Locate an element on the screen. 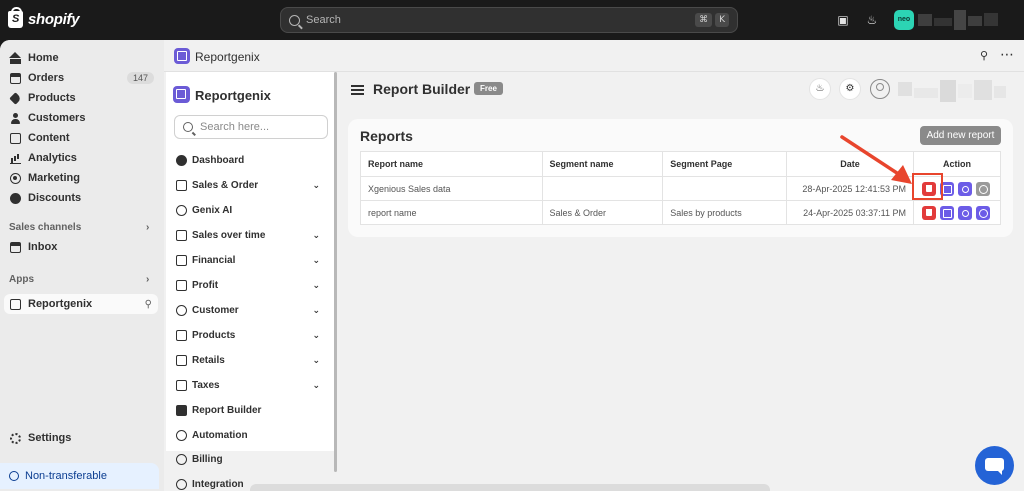 The image size is (1024, 491). global-search: Search ⌘ K is located at coordinates (509, 20).